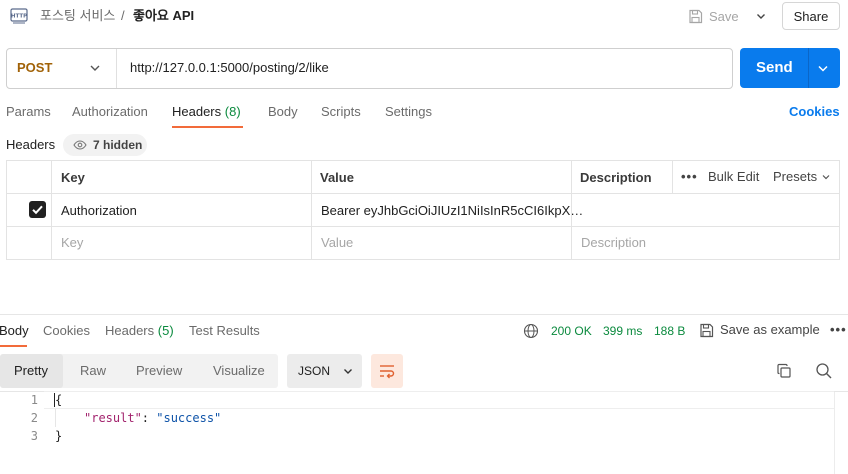  Describe the element at coordinates (424, 400) in the screenshot. I see `code-line: 1 {` at that location.